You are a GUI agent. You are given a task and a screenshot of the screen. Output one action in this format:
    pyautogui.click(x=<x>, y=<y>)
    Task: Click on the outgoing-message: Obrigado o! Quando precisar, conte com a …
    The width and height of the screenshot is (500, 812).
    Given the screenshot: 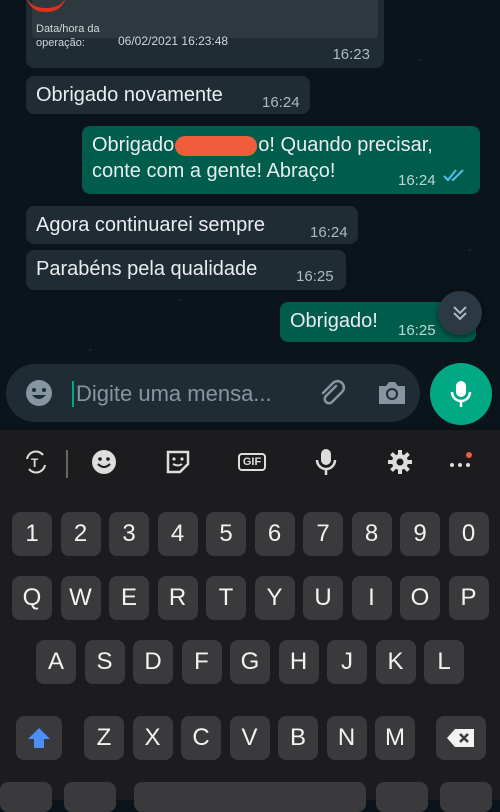 What is the action you would take?
    pyautogui.click(x=281, y=160)
    